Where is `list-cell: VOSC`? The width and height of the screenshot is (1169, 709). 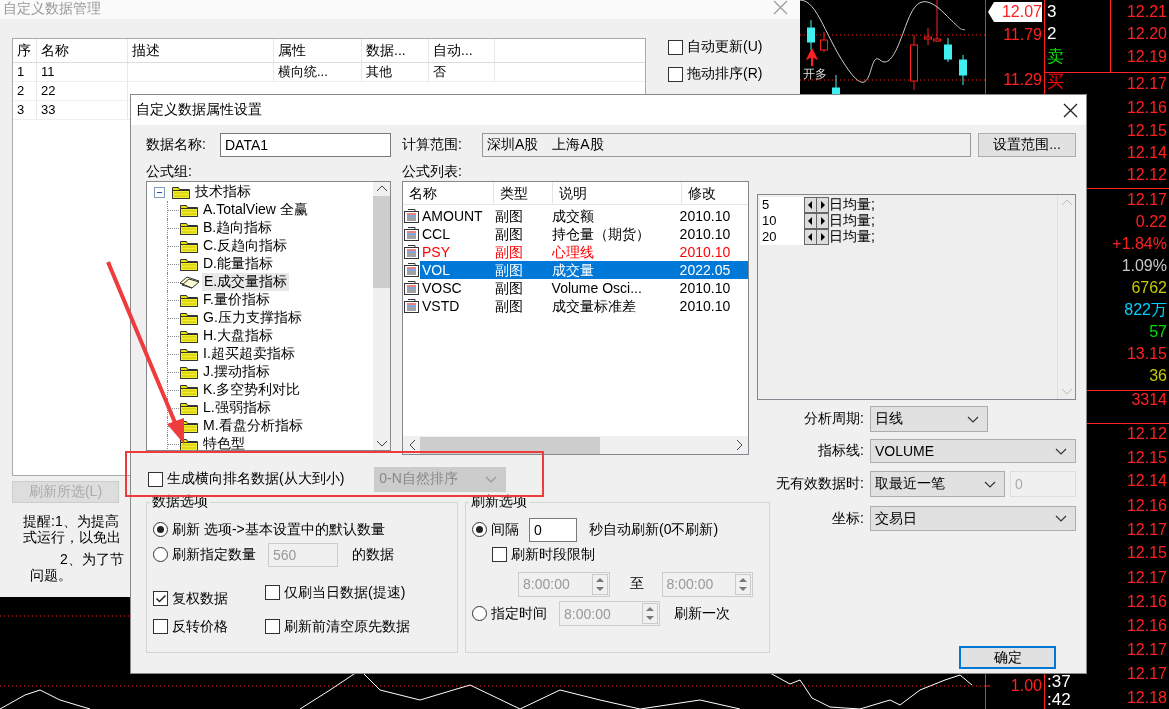
list-cell: VOSC is located at coordinates (457, 288).